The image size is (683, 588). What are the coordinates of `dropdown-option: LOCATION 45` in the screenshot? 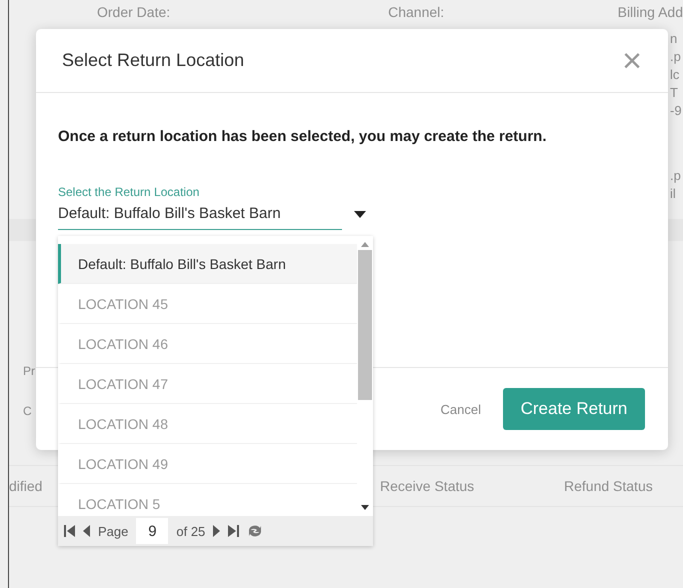 It's located at (207, 304).